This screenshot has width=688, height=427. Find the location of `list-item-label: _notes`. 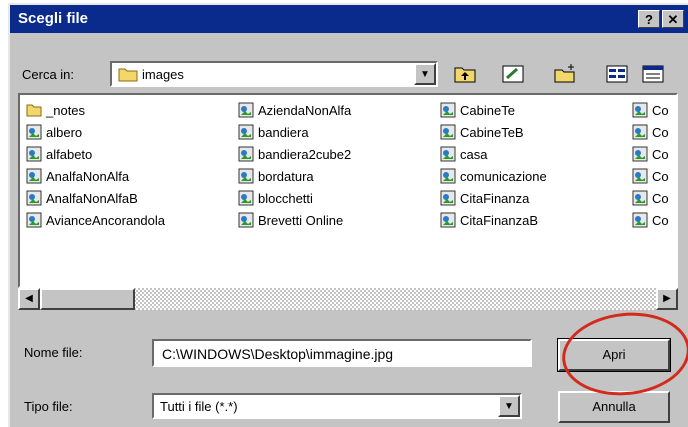

list-item-label: _notes is located at coordinates (66, 110).